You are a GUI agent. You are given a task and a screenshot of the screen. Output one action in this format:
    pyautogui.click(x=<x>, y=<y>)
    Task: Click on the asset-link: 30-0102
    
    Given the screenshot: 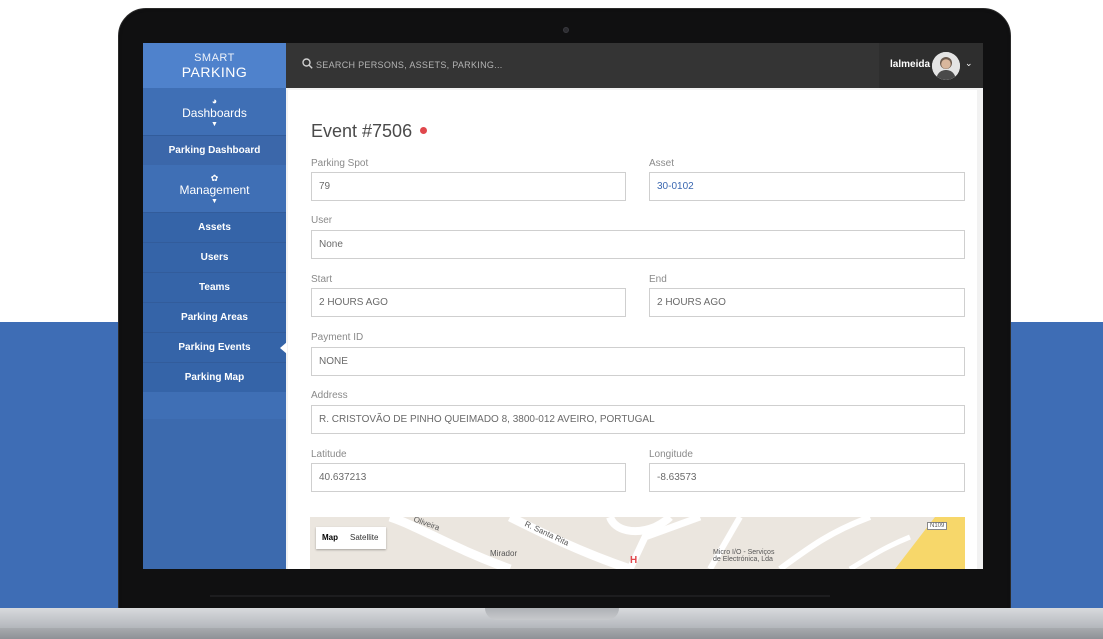 What is the action you would take?
    pyautogui.click(x=807, y=186)
    